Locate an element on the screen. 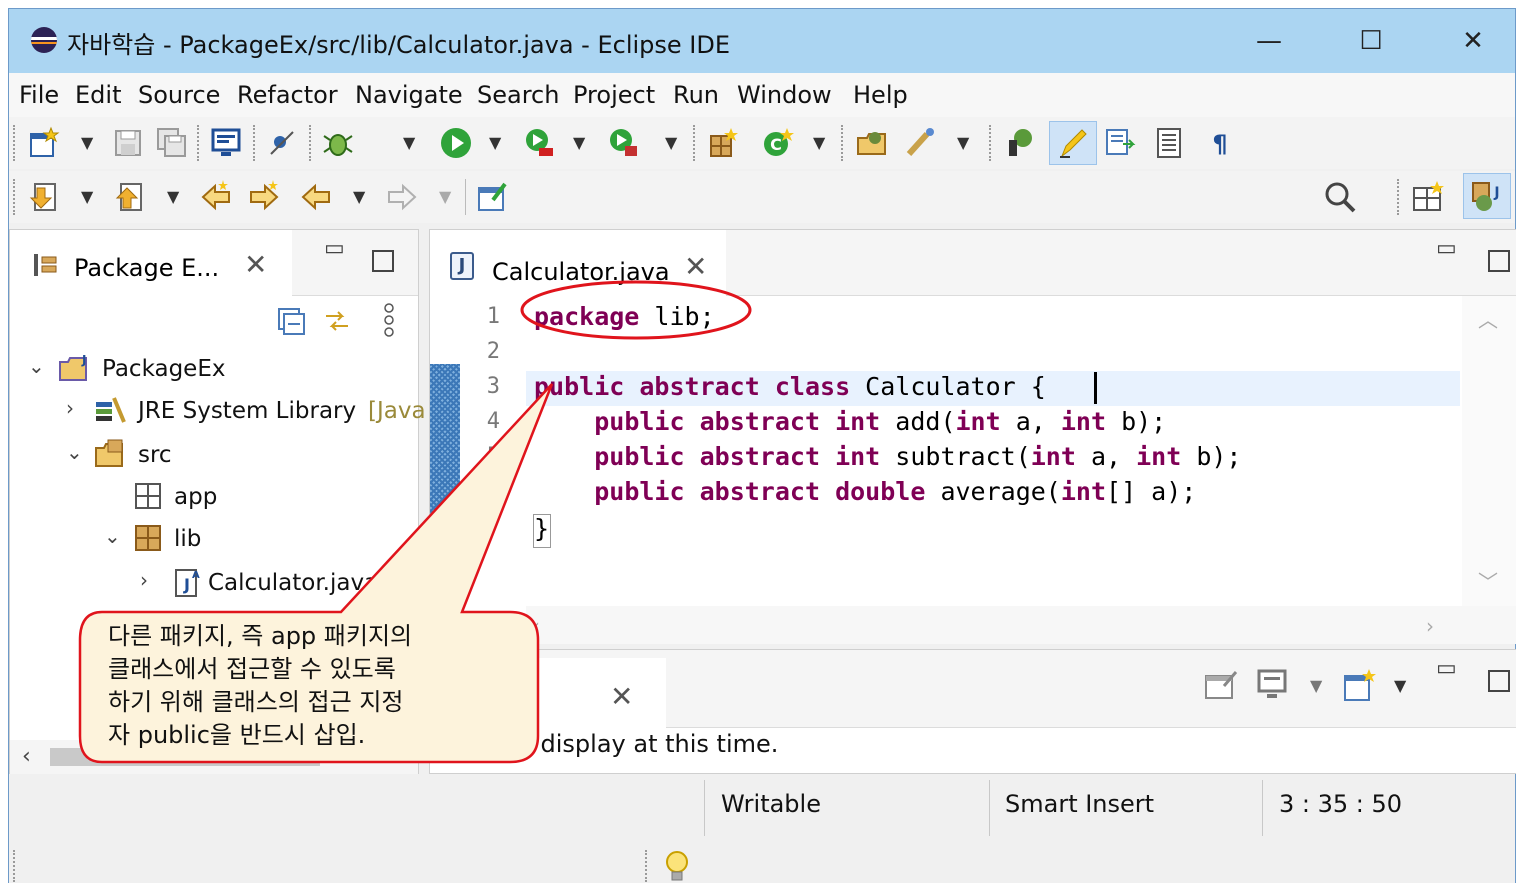 This screenshot has width=1516, height=883. open-console-icon is located at coordinates (1360, 686).